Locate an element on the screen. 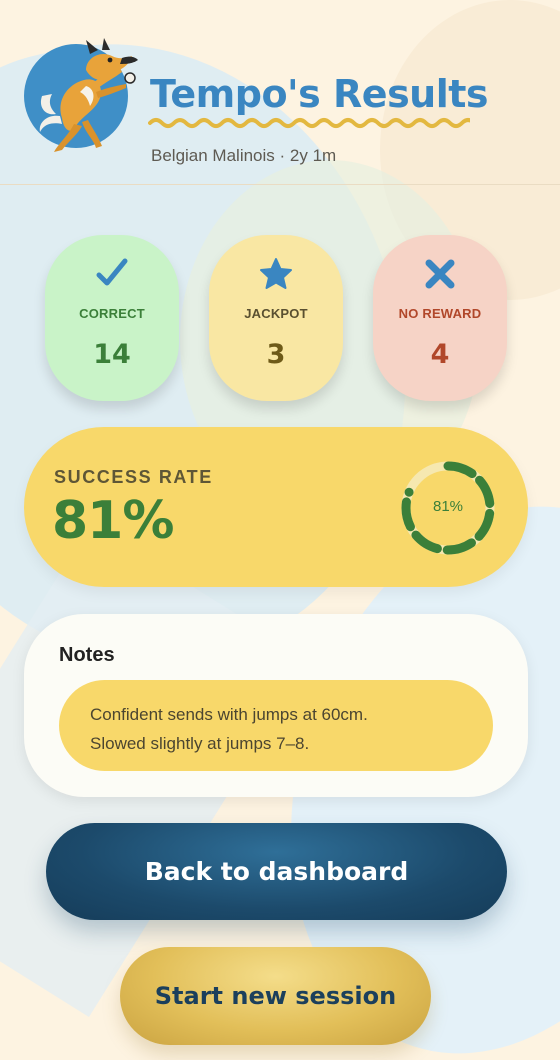 This screenshot has height=1060, width=560. x-icon is located at coordinates (440, 274).